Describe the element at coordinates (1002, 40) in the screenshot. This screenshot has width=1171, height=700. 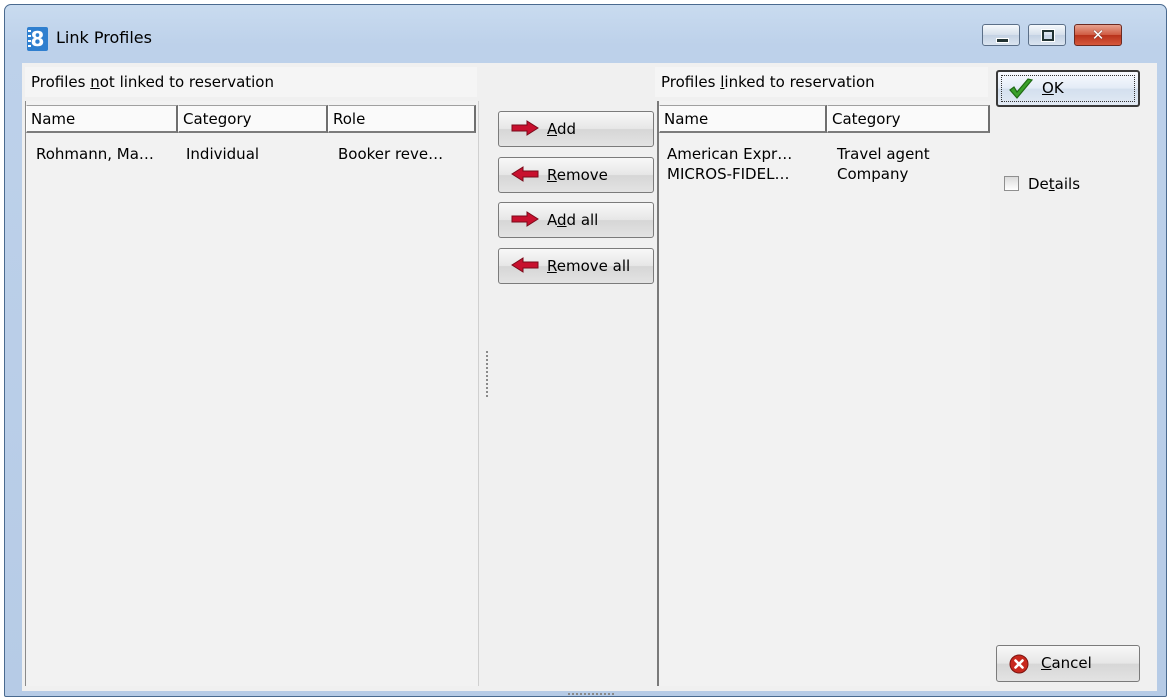
I see `minimize-icon` at that location.